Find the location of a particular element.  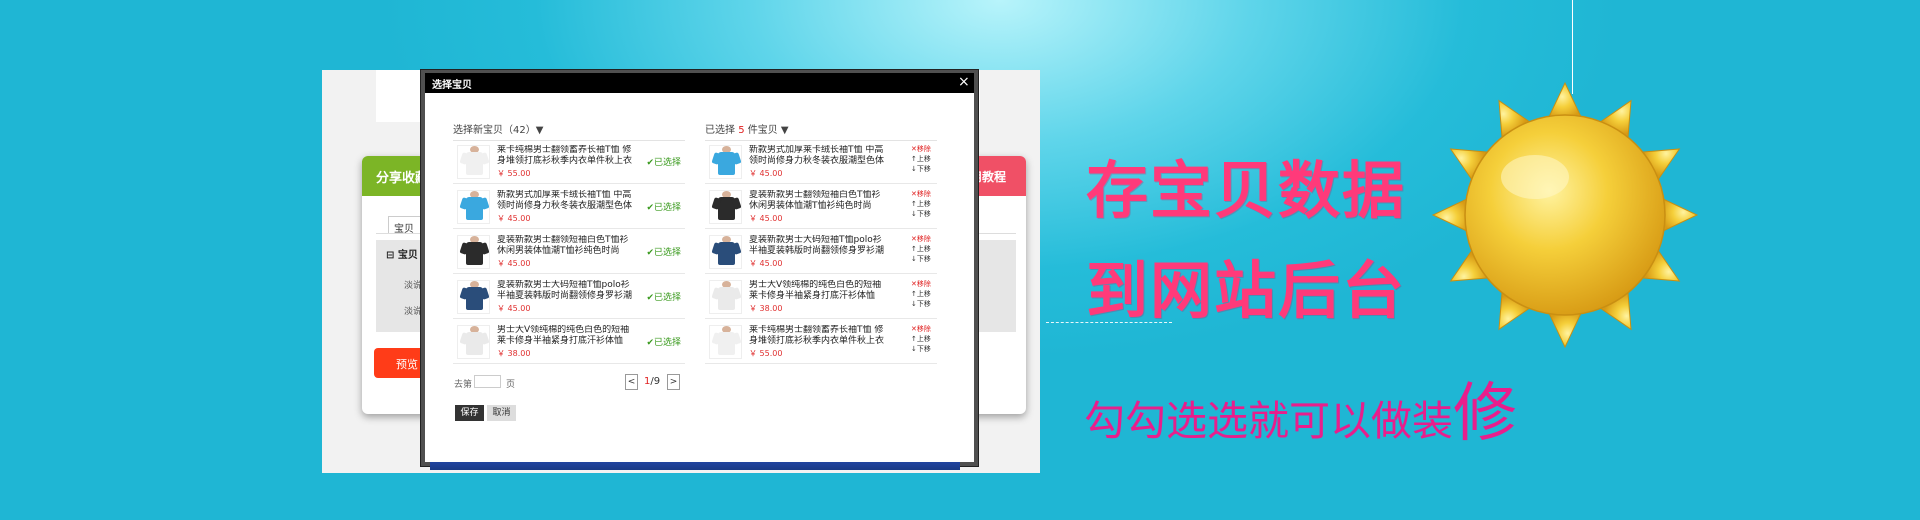

decorative-dashed-line is located at coordinates (1109, 322).